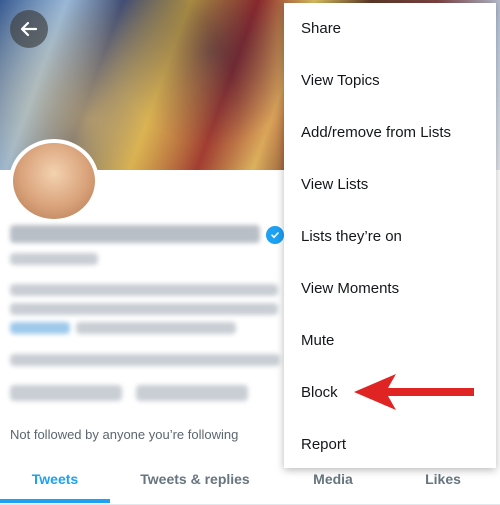 This screenshot has height=505, width=500. What do you see at coordinates (390, 185) in the screenshot?
I see `menu-item-view-lists: View Lists` at bounding box center [390, 185].